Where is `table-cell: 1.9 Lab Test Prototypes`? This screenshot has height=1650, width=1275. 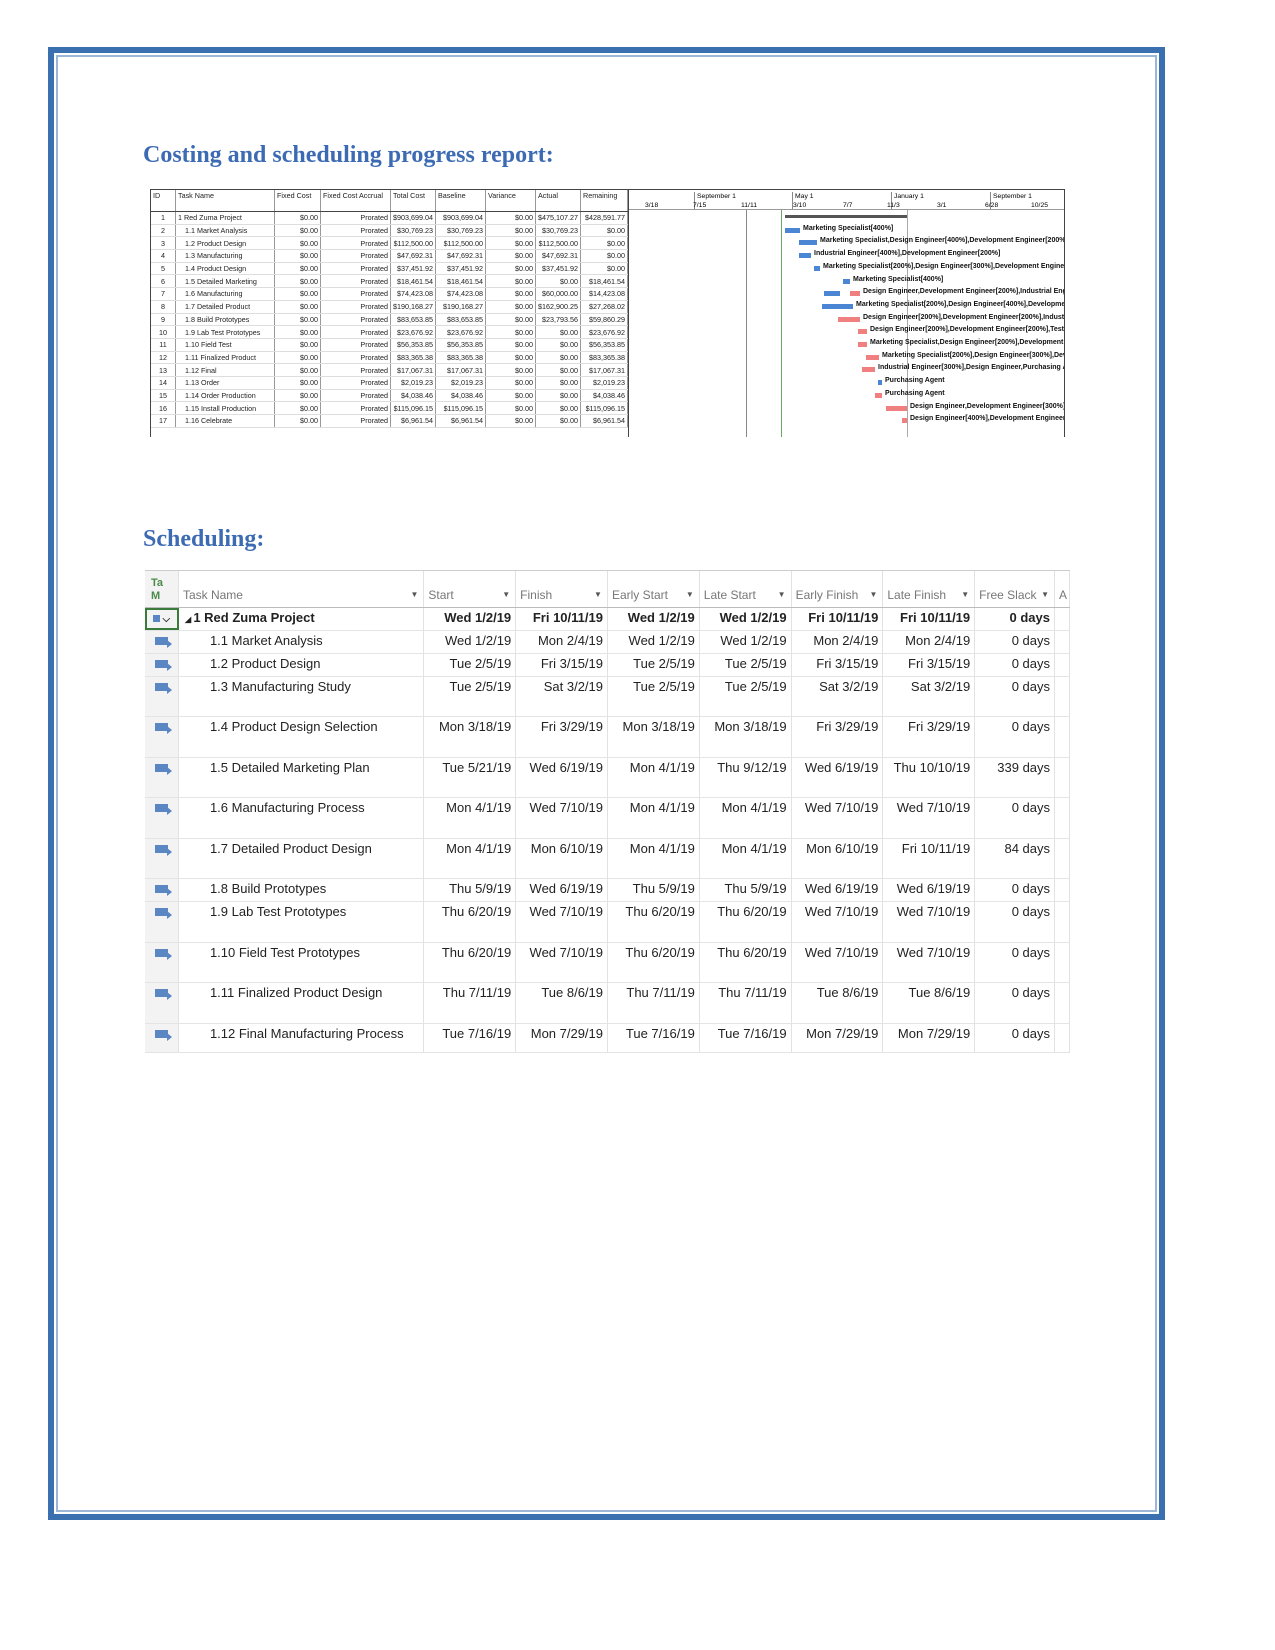 table-cell: 1.9 Lab Test Prototypes is located at coordinates (225, 332).